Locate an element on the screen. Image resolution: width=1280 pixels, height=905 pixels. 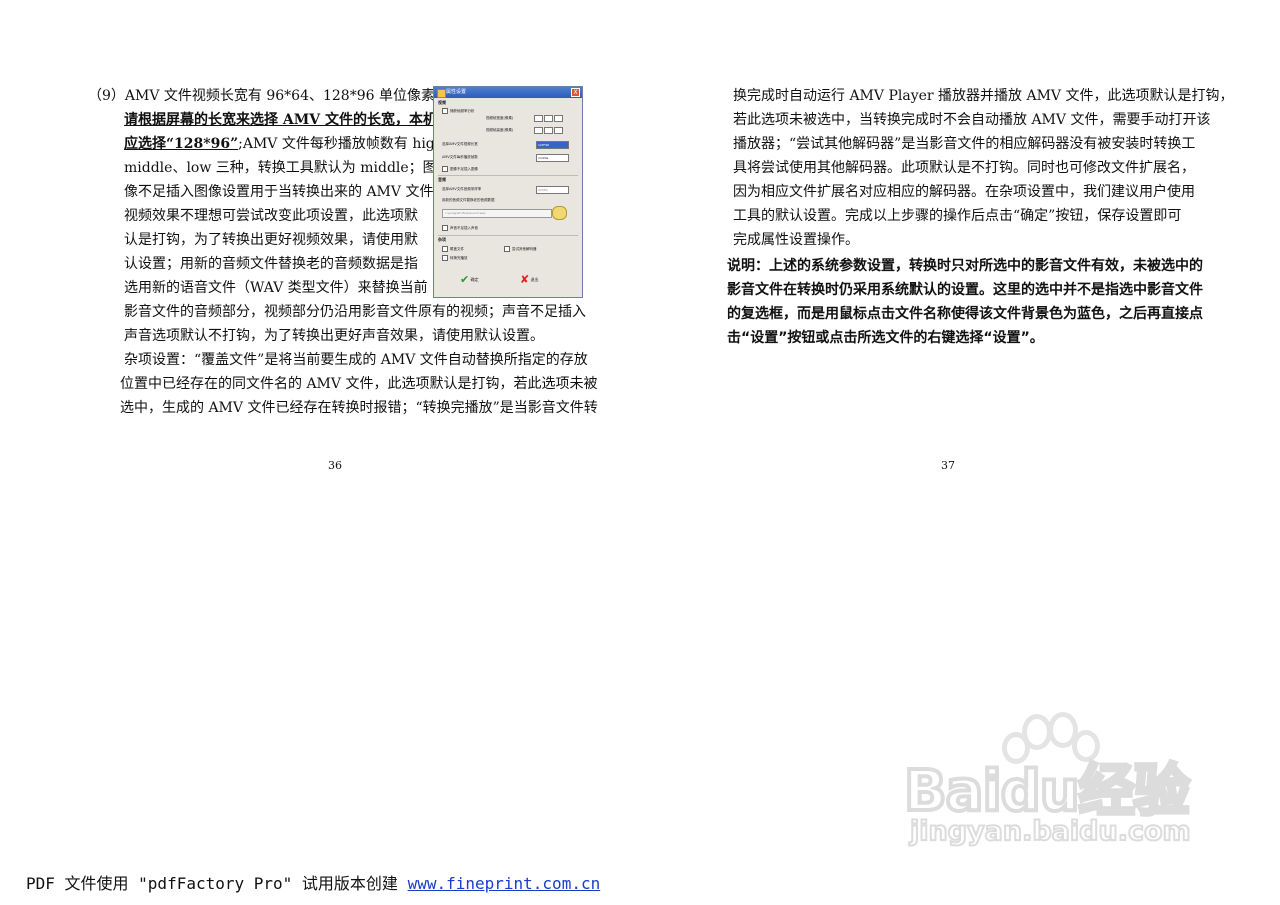
left-line-3-underlined: 应选择“128*96” is located at coordinates (181, 144).